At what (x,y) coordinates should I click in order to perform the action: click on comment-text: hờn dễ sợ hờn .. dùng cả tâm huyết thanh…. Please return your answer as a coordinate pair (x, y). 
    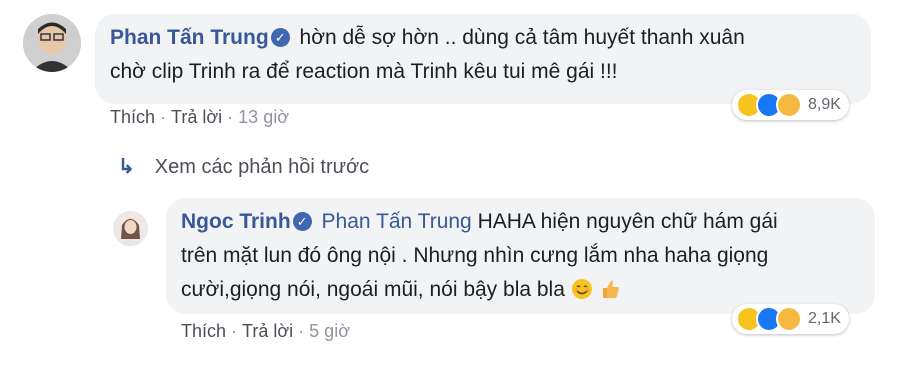
    Looking at the image, I should click on (522, 37).